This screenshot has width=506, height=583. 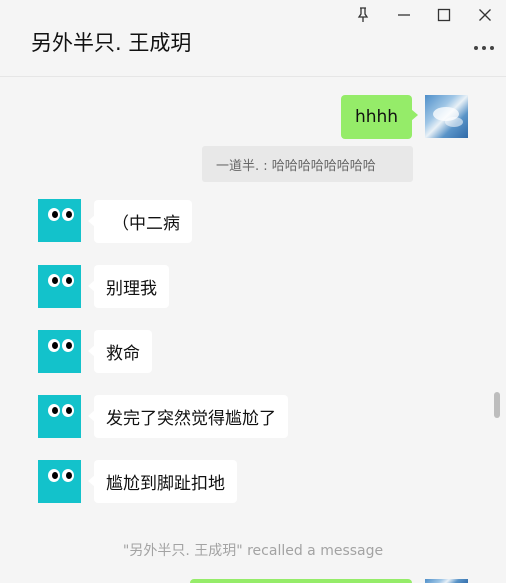 I want to click on pin-icon, so click(x=363, y=15).